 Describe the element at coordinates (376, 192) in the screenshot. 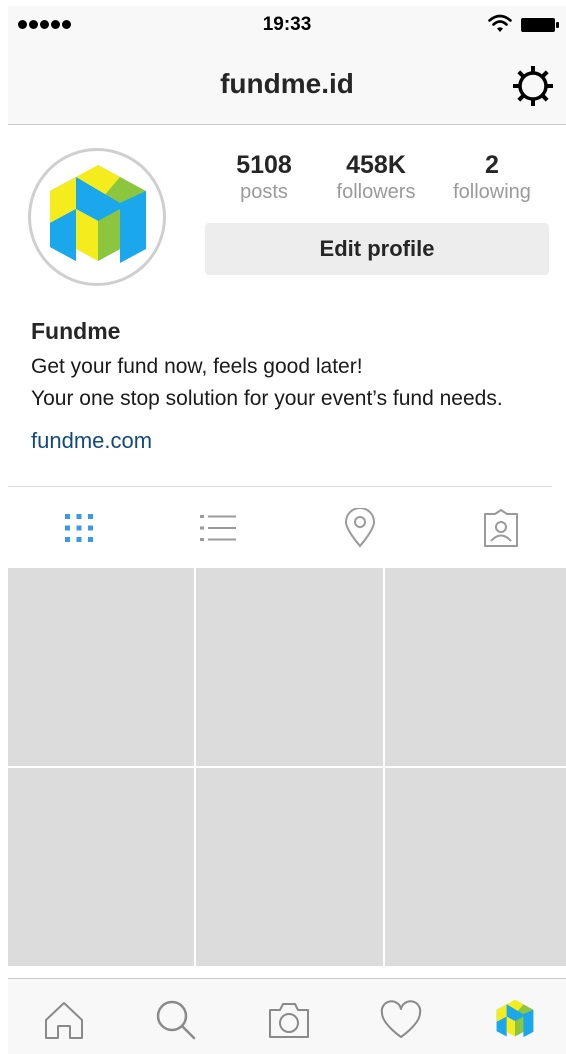

I see `followers-label: followers` at that location.